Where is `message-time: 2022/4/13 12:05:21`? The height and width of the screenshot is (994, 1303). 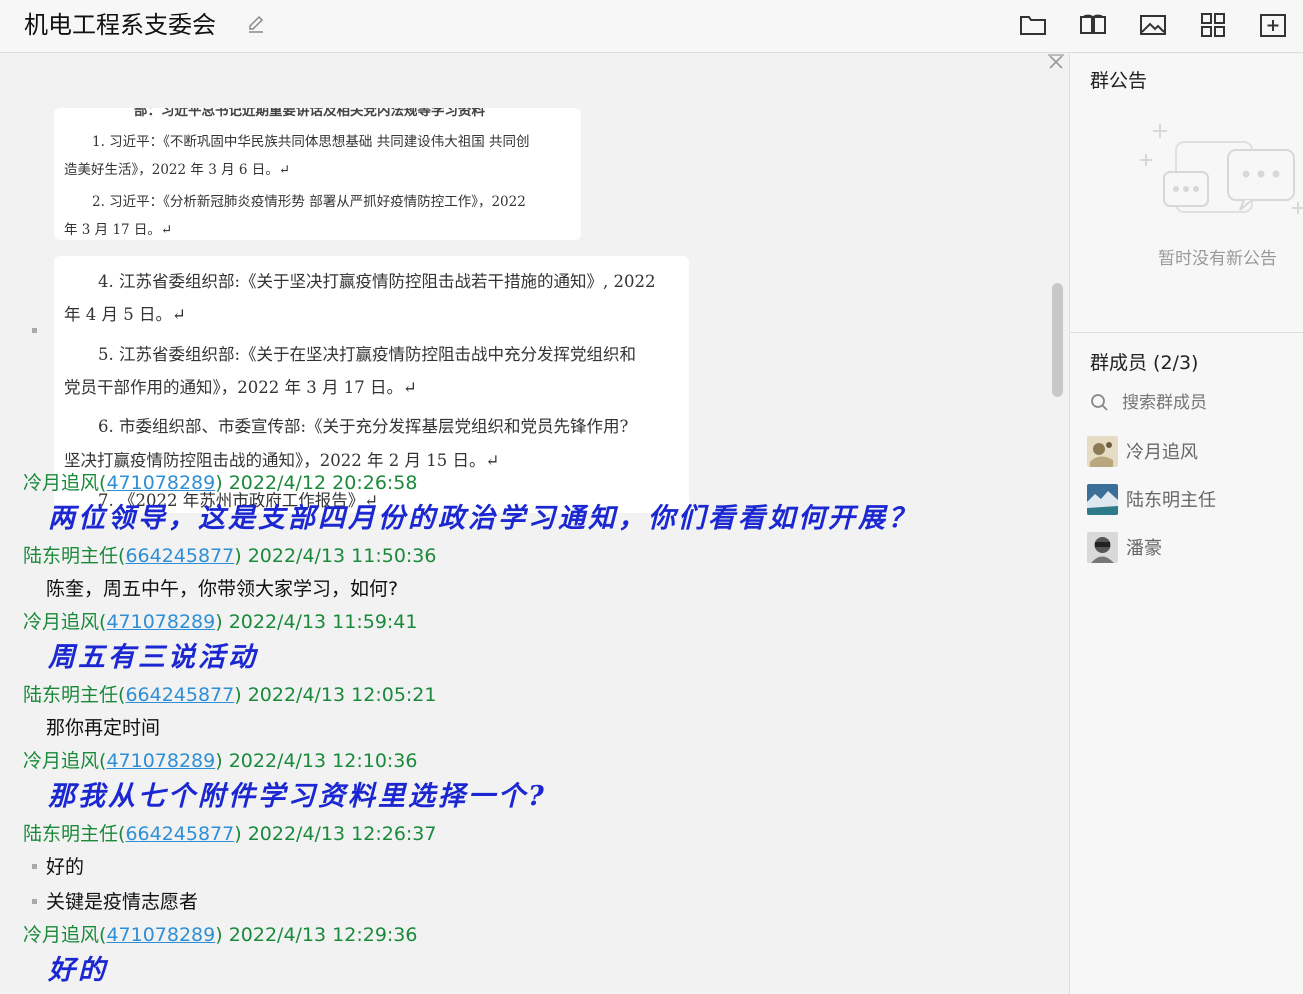 message-time: 2022/4/13 12:05:21 is located at coordinates (342, 695).